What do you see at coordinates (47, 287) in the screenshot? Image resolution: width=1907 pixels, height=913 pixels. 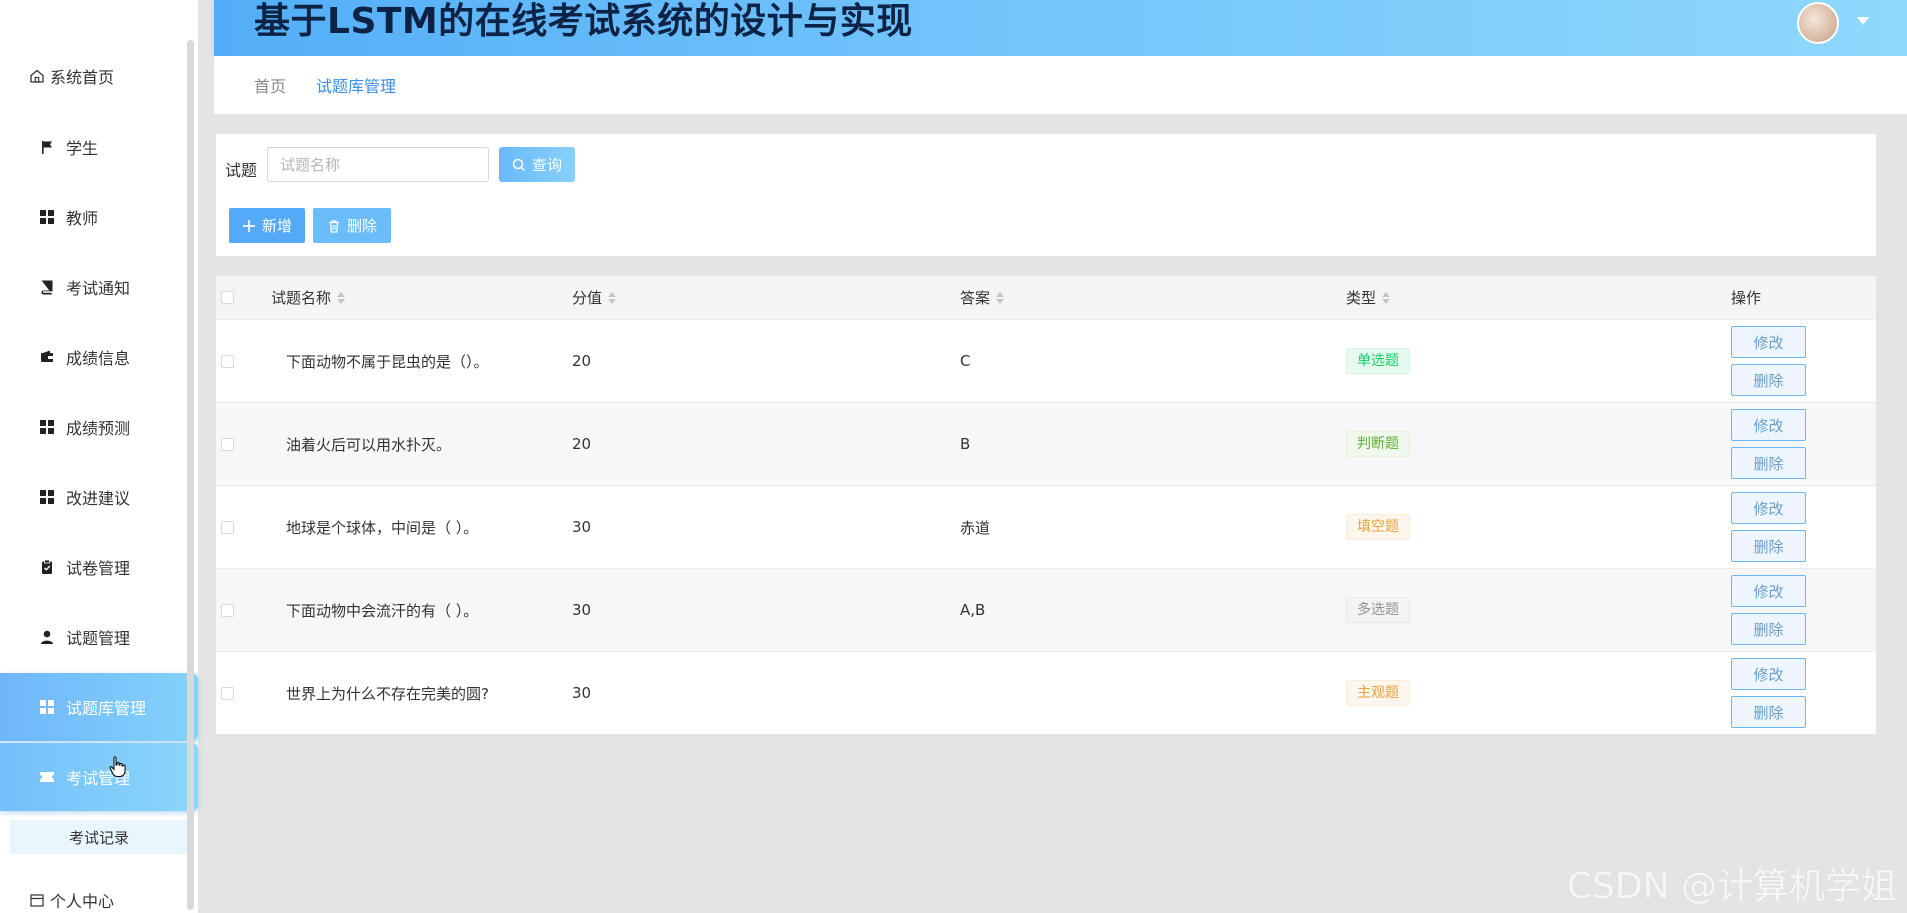 I see `book-icon` at bounding box center [47, 287].